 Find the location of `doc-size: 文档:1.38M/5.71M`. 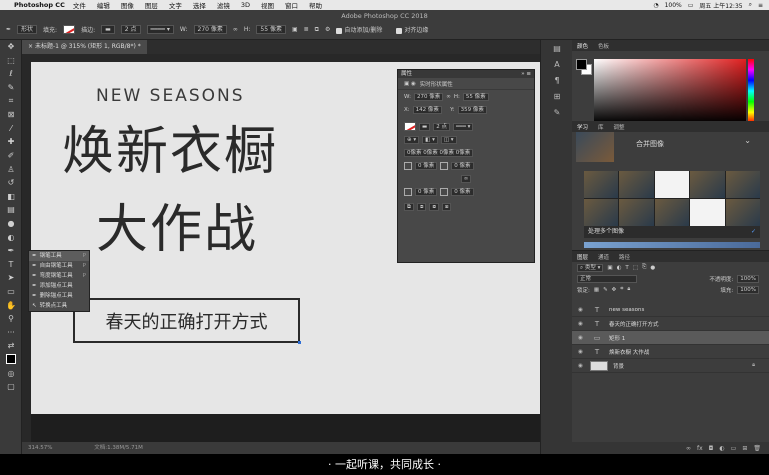

doc-size: 文档:1.38M/5.71M is located at coordinates (118, 448).